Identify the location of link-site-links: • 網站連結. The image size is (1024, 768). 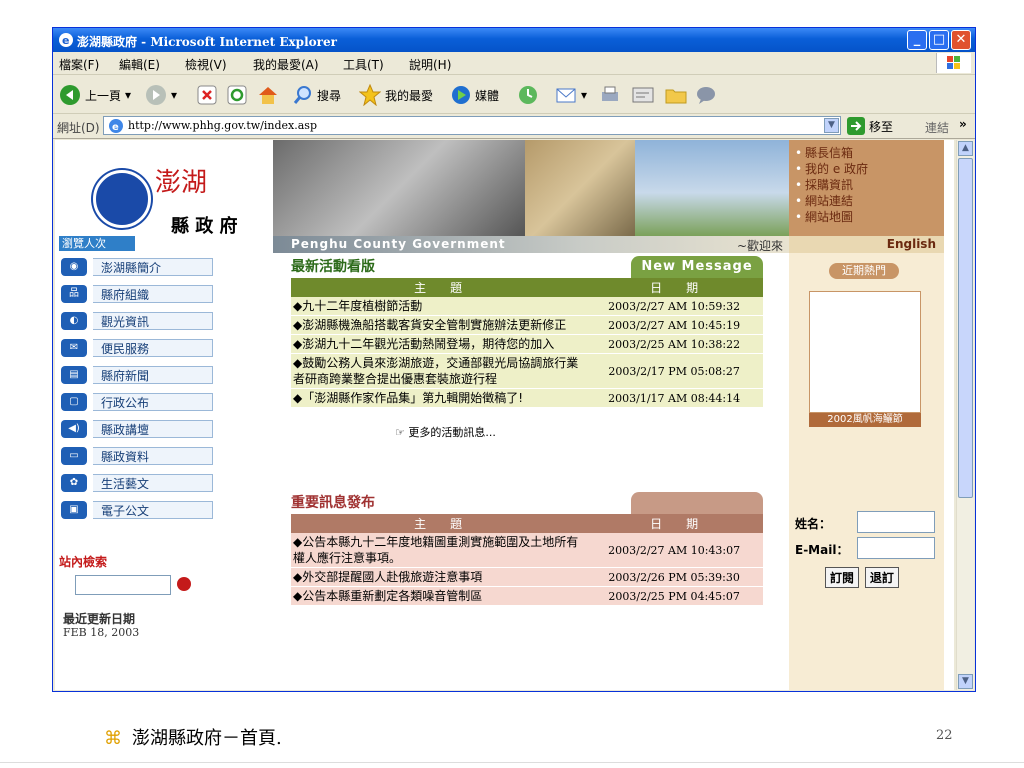
(831, 200).